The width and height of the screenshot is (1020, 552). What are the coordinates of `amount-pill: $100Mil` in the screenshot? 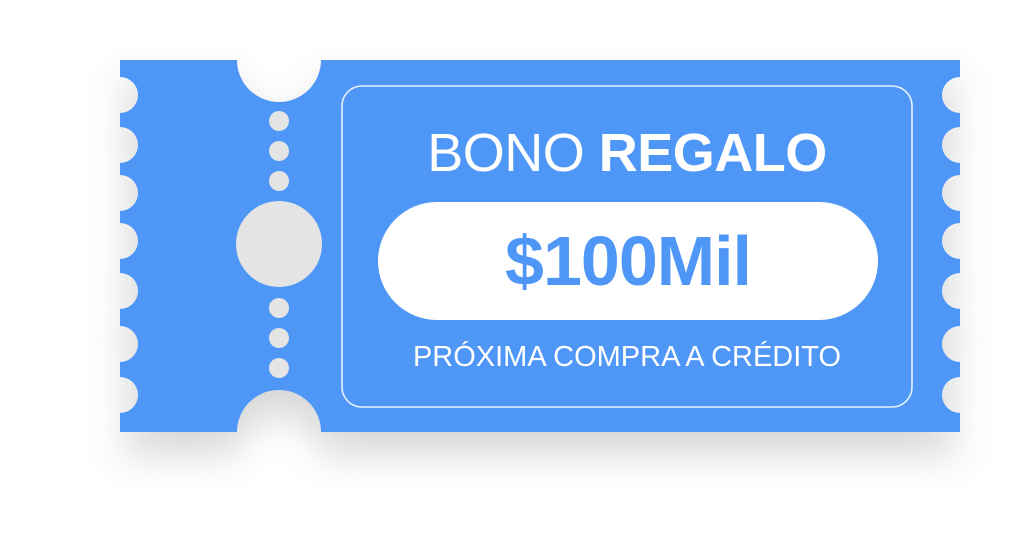 It's located at (628, 261).